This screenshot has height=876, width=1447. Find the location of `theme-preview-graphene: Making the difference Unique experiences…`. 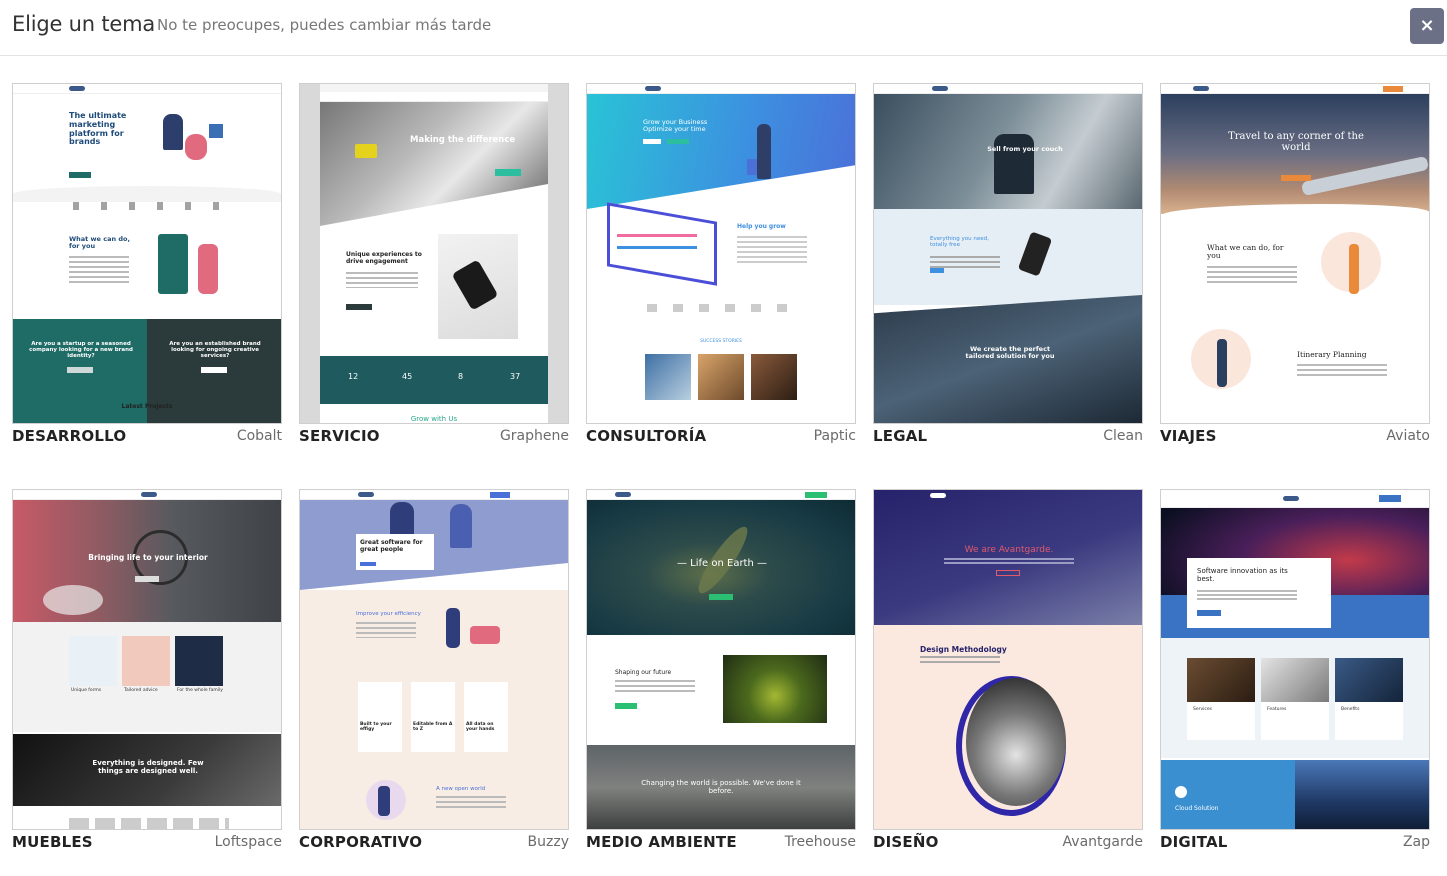

theme-preview-graphene: Making the difference Unique experiences… is located at coordinates (434, 253).